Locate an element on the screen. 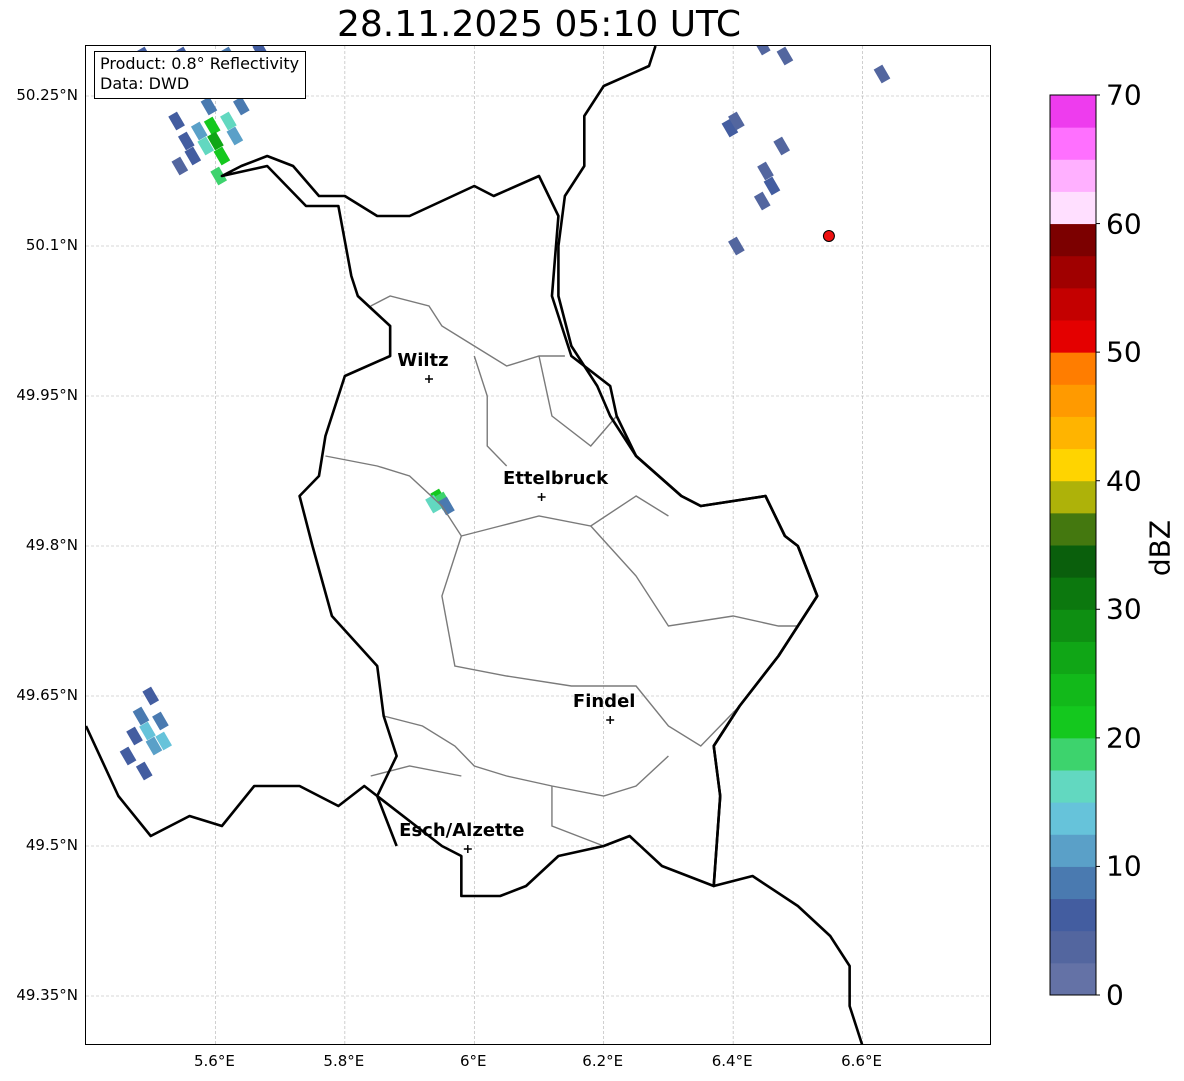 This screenshot has height=1081, width=1184. lat-tick-label: 49.95°N is located at coordinates (47, 395).